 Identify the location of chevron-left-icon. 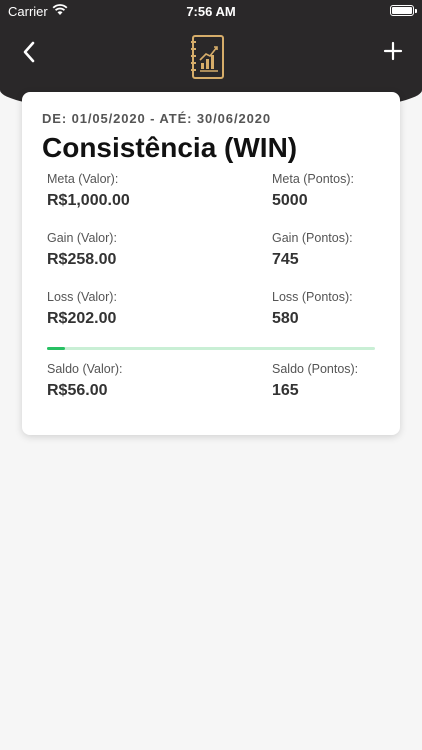
(29, 52).